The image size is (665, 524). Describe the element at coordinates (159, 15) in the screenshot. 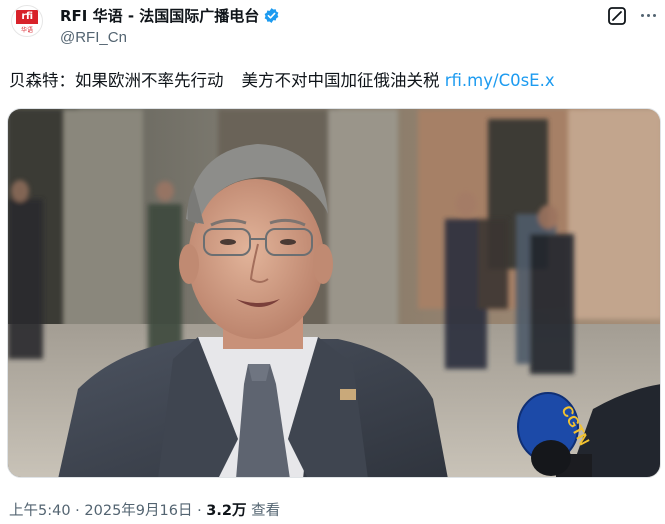

I see `account-display-name: RFI 华语 - 法国国际广播电台` at that location.